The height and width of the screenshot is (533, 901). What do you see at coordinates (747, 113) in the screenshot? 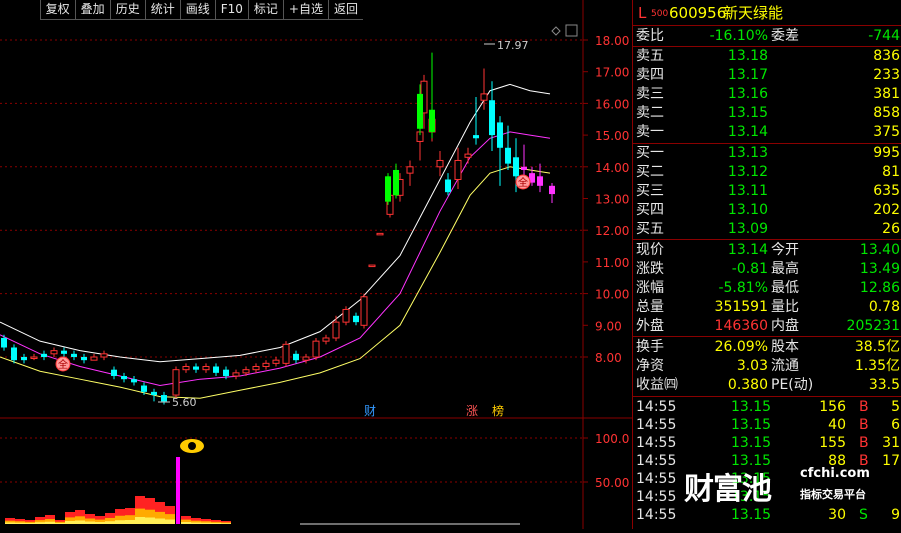
I see `ask-price: 13.15` at bounding box center [747, 113].